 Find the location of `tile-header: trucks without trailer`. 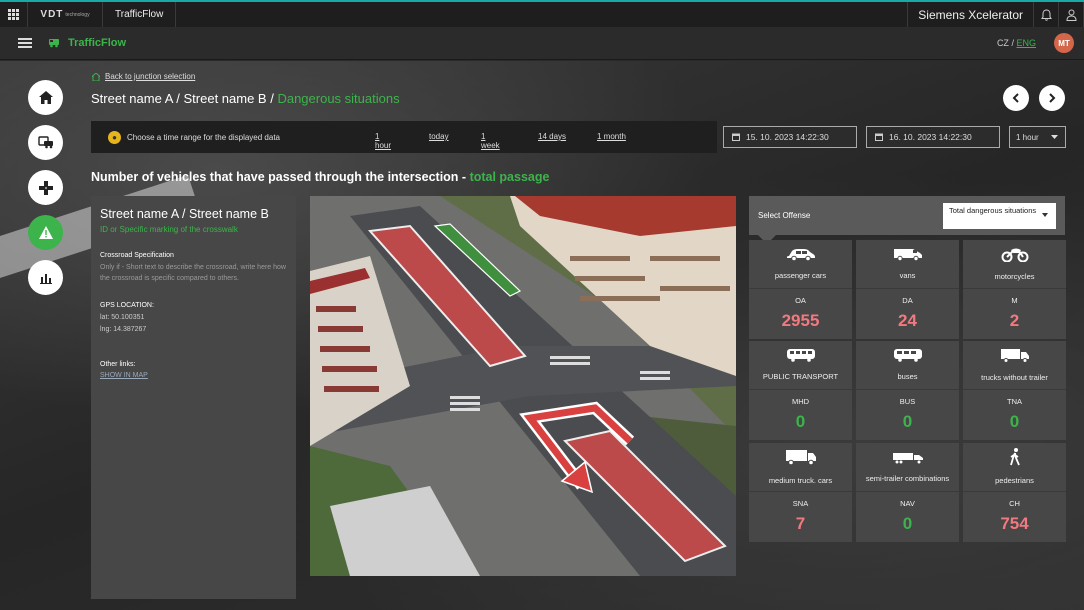

tile-header: trucks without trailer is located at coordinates (1014, 365).